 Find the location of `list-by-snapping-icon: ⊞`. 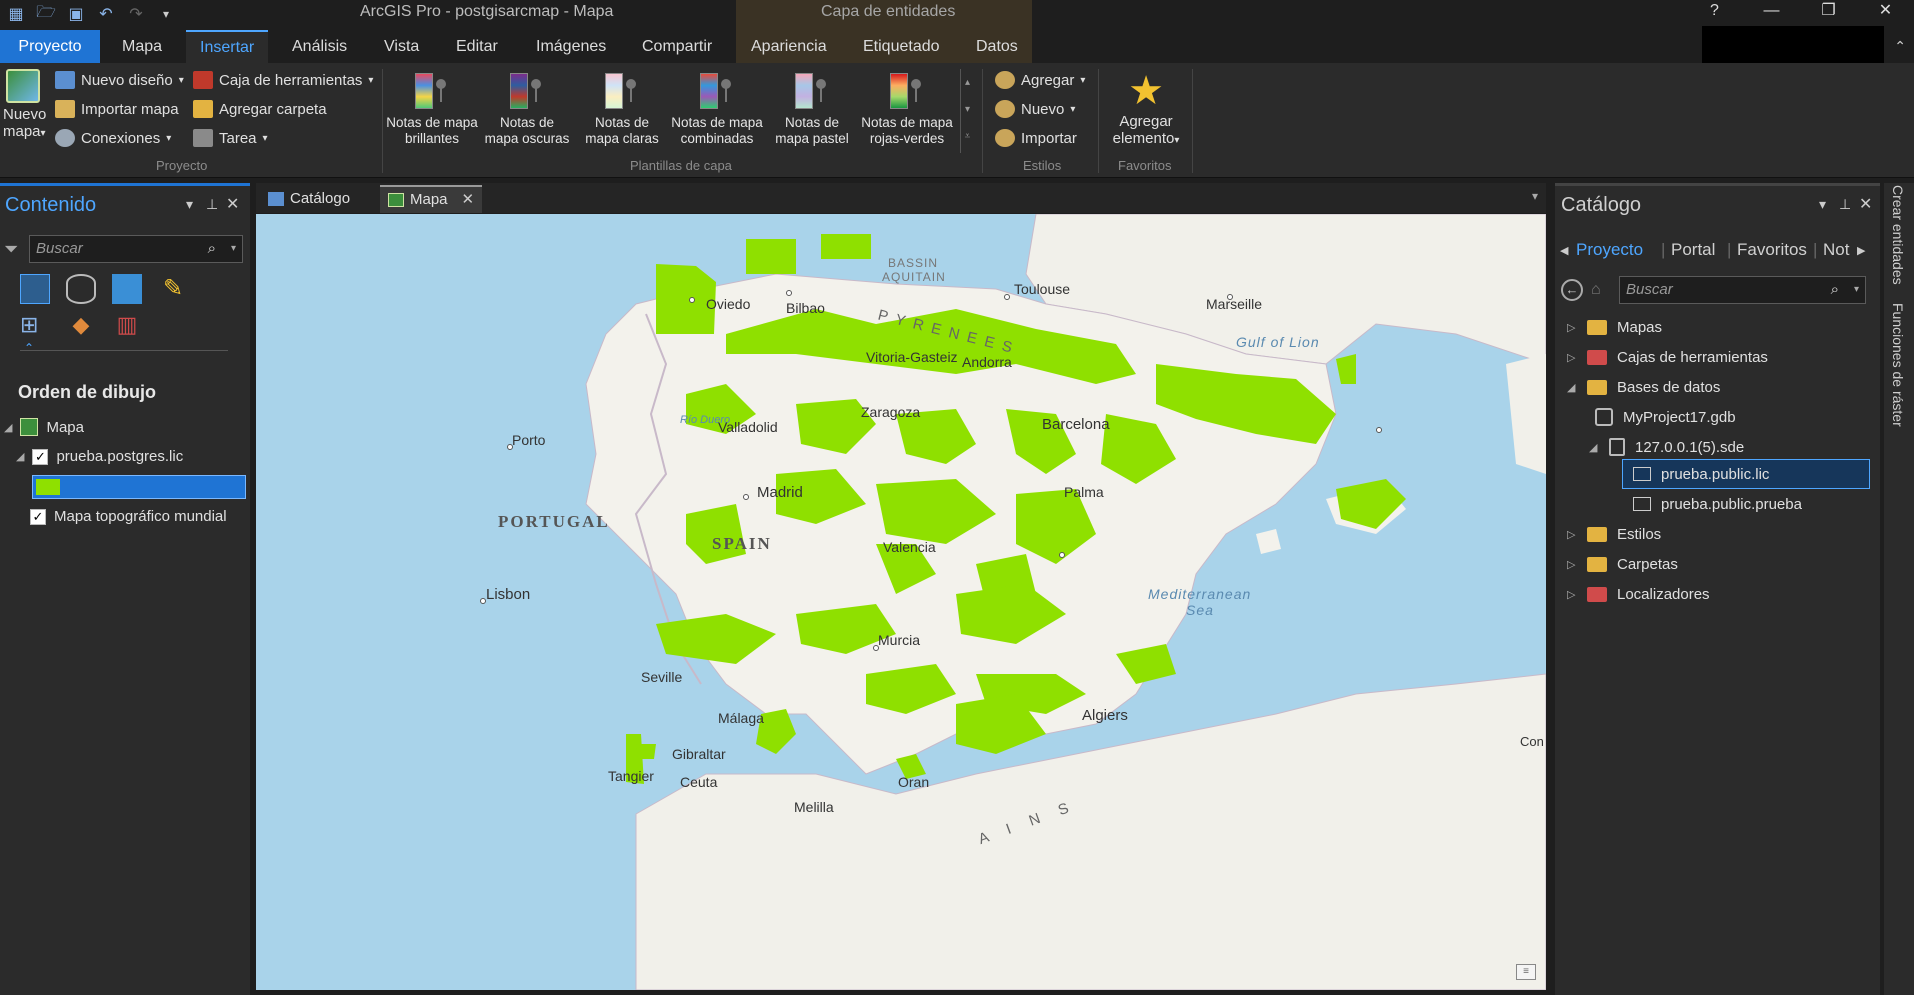

list-by-snapping-icon: ⊞ is located at coordinates (35, 325).